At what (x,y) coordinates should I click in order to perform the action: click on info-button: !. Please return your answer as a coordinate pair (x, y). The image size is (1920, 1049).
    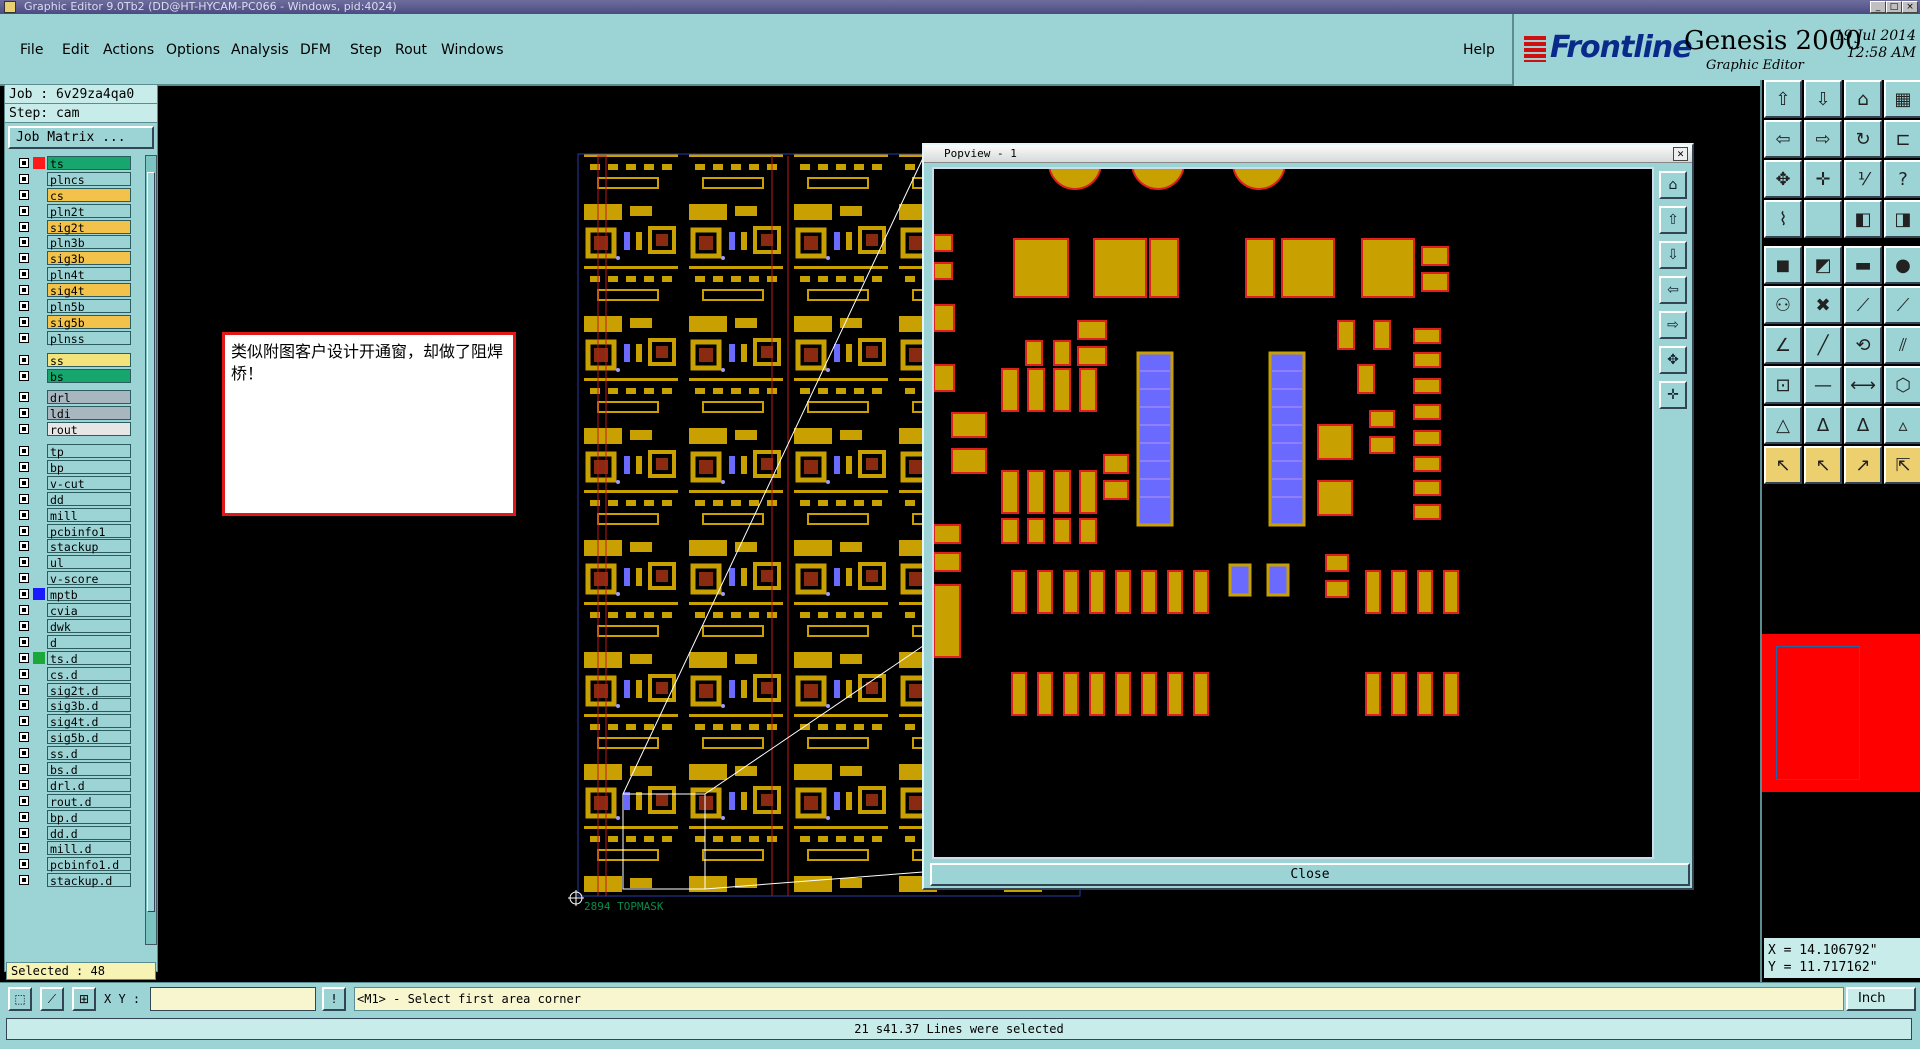
    Looking at the image, I should click on (334, 999).